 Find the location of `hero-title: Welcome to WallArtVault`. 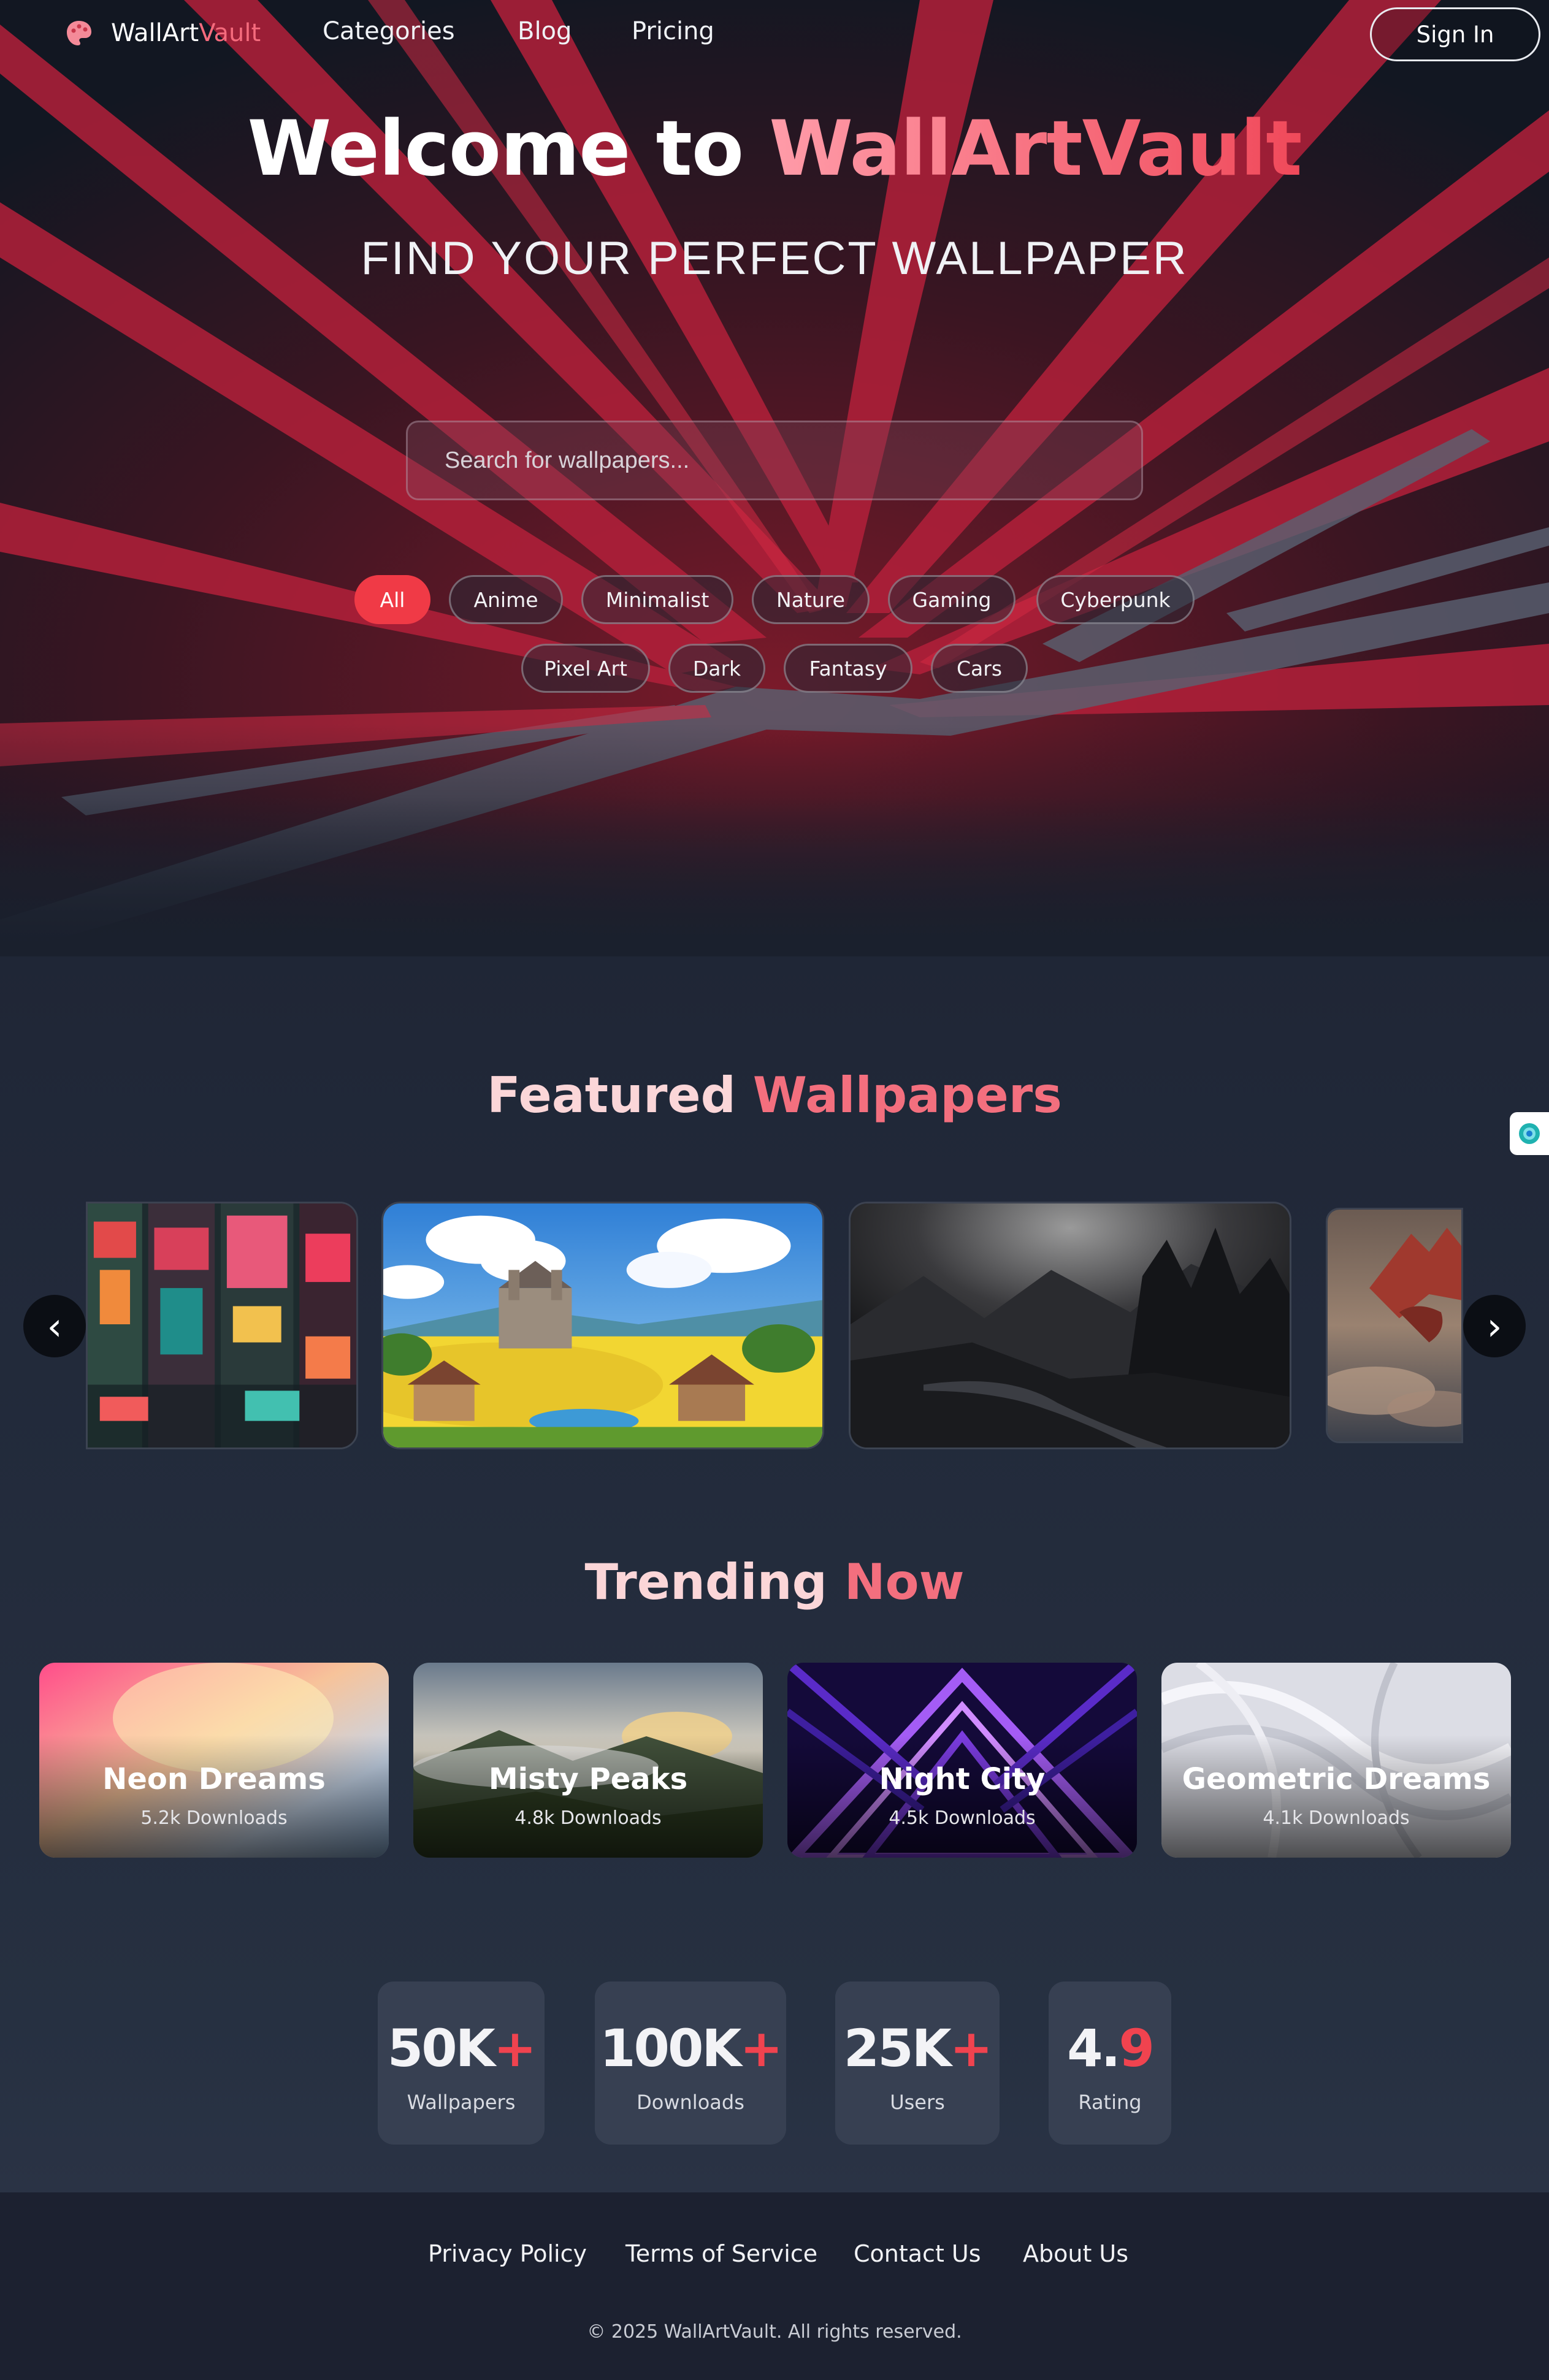

hero-title: Welcome to WallArtVault is located at coordinates (774, 149).